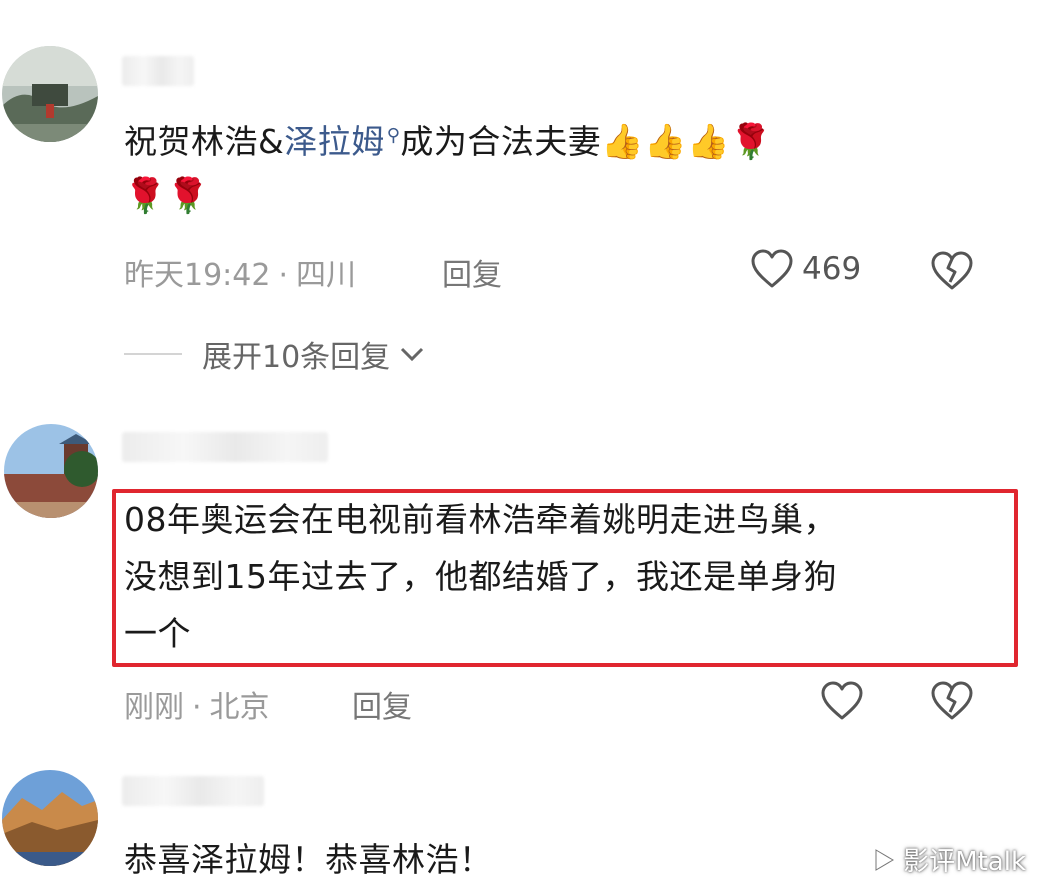  I want to click on comment-text-prefix: 祝贺林浩&, so click(204, 141).